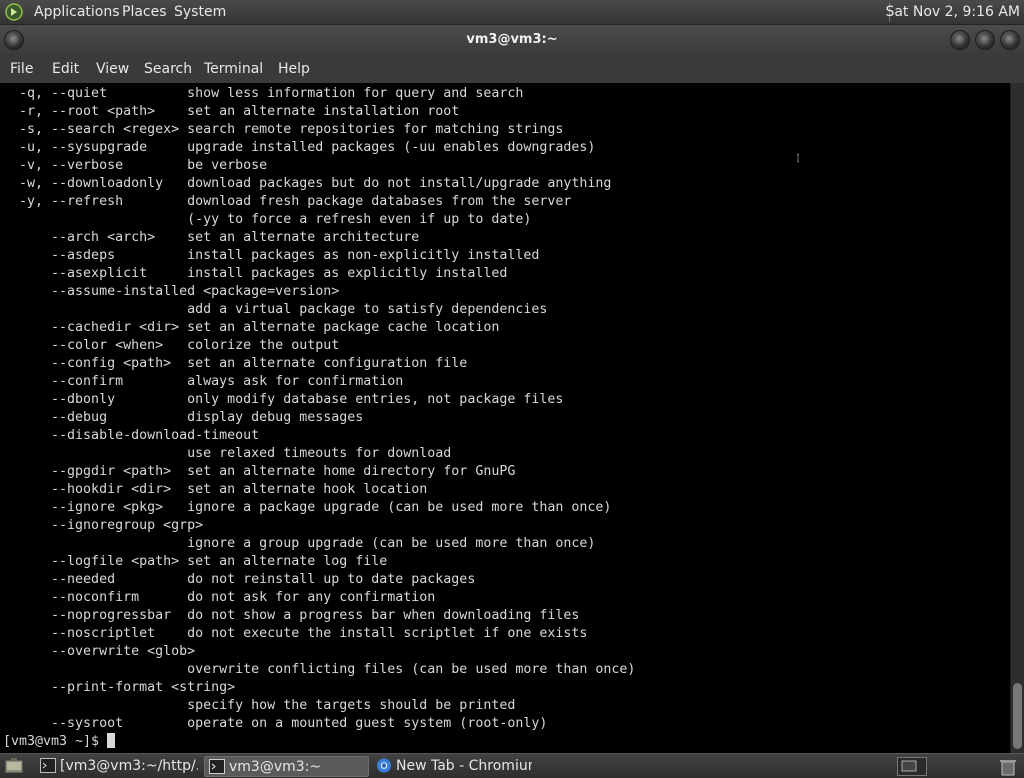  I want to click on menu-terminal: Terminal, so click(233, 69).